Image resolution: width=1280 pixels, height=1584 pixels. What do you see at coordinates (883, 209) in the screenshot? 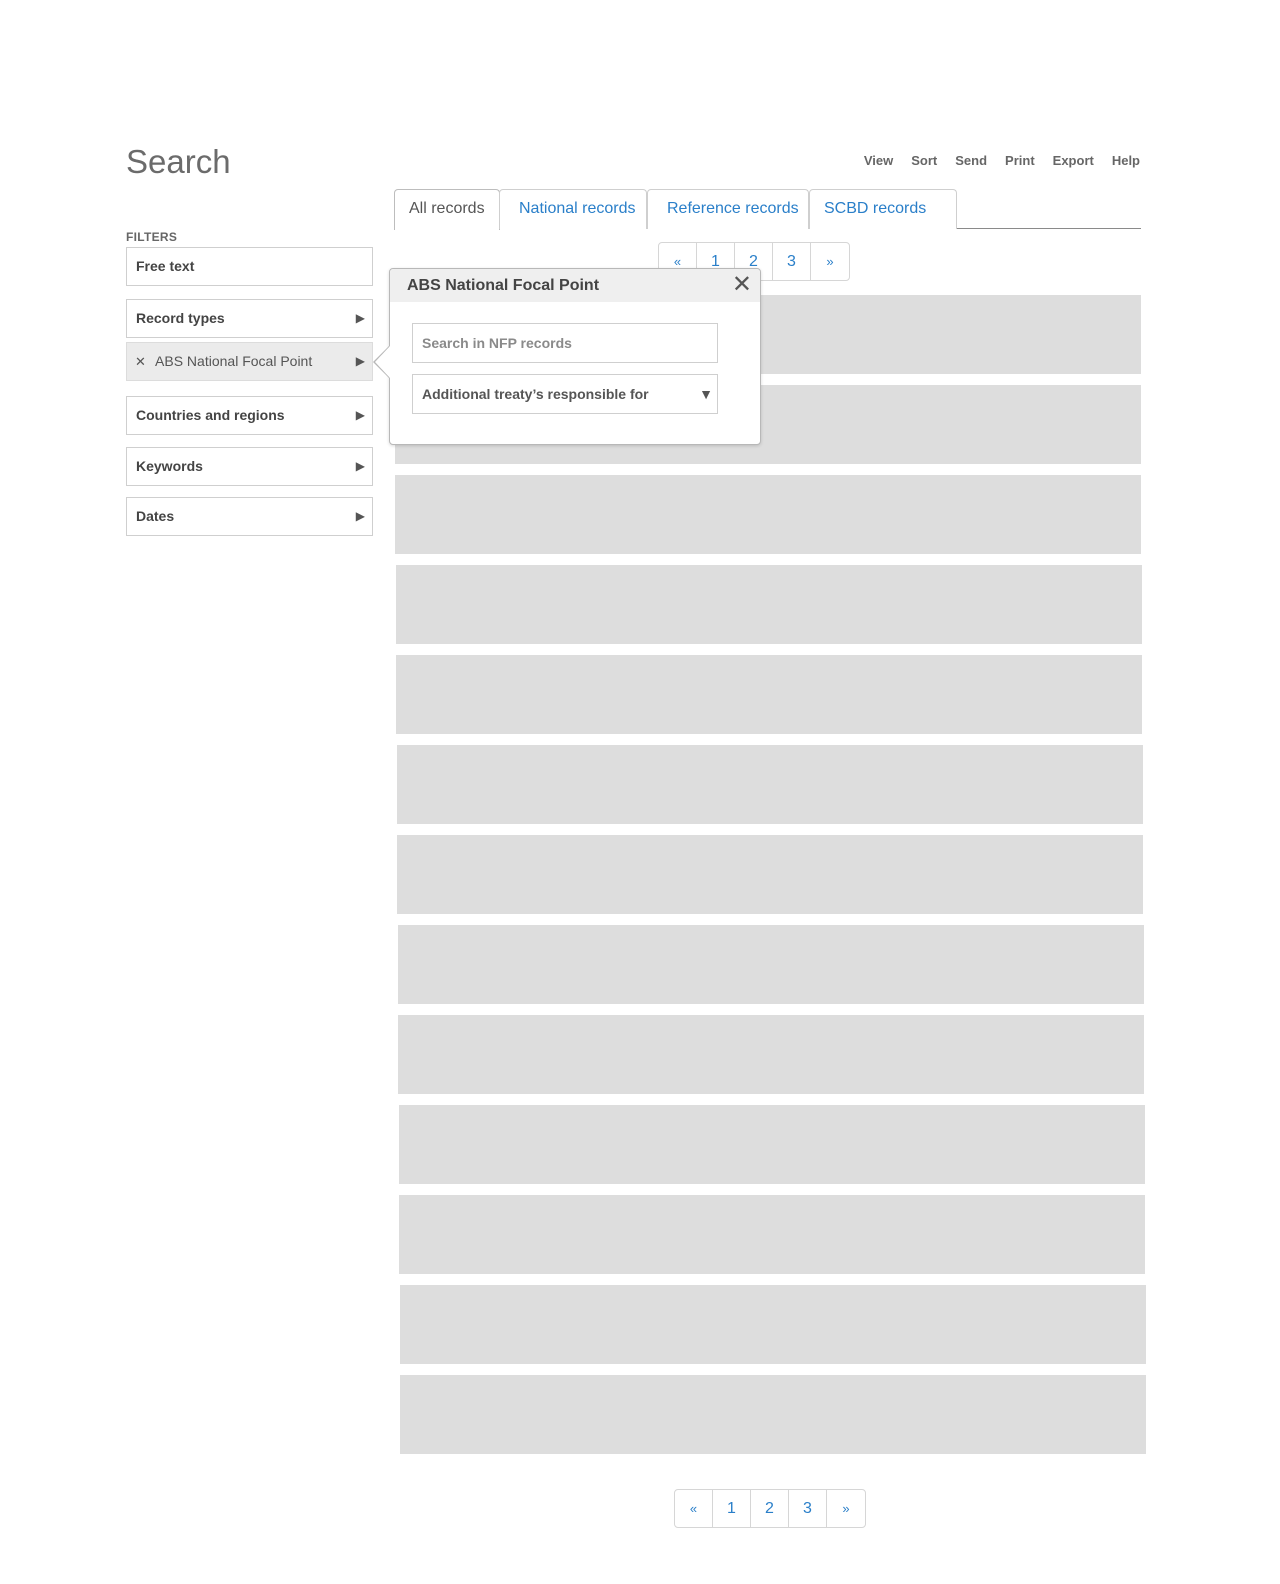
I see `tab-scbd-records: SCBD records` at bounding box center [883, 209].